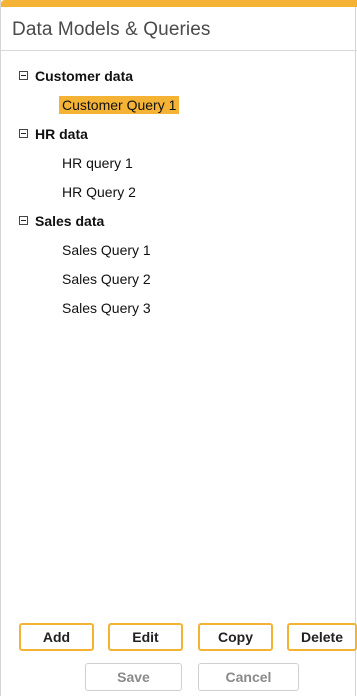 This screenshot has width=357, height=696. What do you see at coordinates (179, 134) in the screenshot?
I see `tree-group-hr-data: HR data` at bounding box center [179, 134].